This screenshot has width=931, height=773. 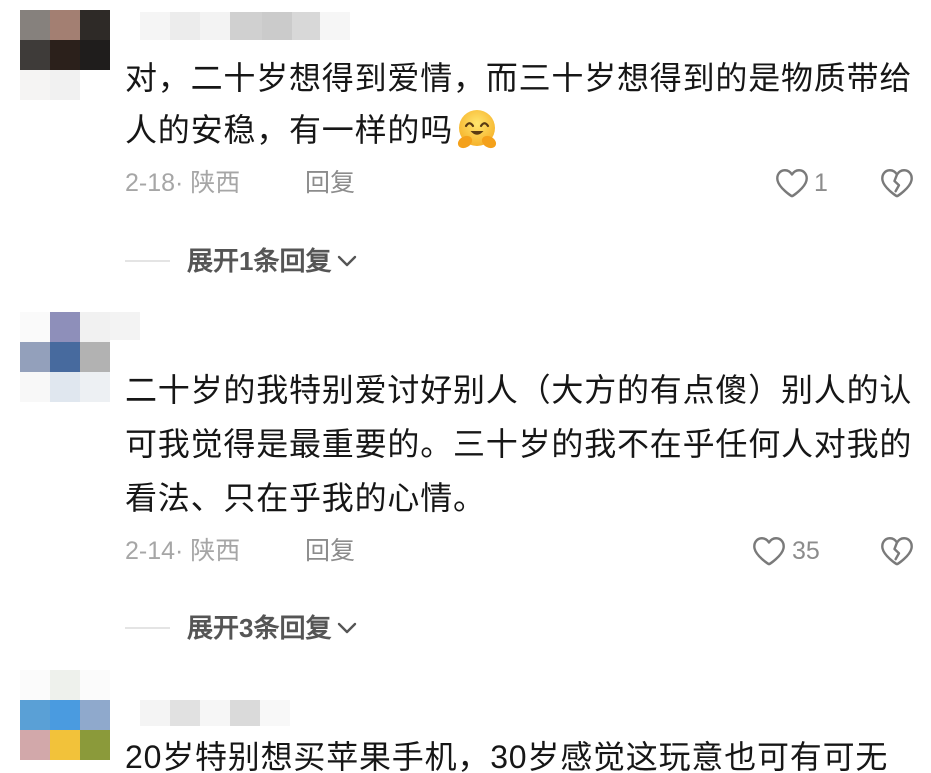 I want to click on expand-replies-button: 展开1条回复, so click(x=272, y=261).